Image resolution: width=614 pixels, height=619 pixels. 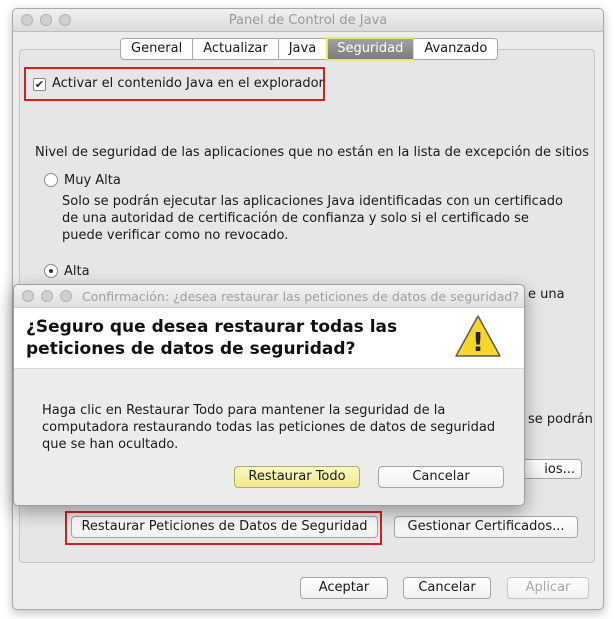 I want to click on tab-java: Java, so click(x=303, y=49).